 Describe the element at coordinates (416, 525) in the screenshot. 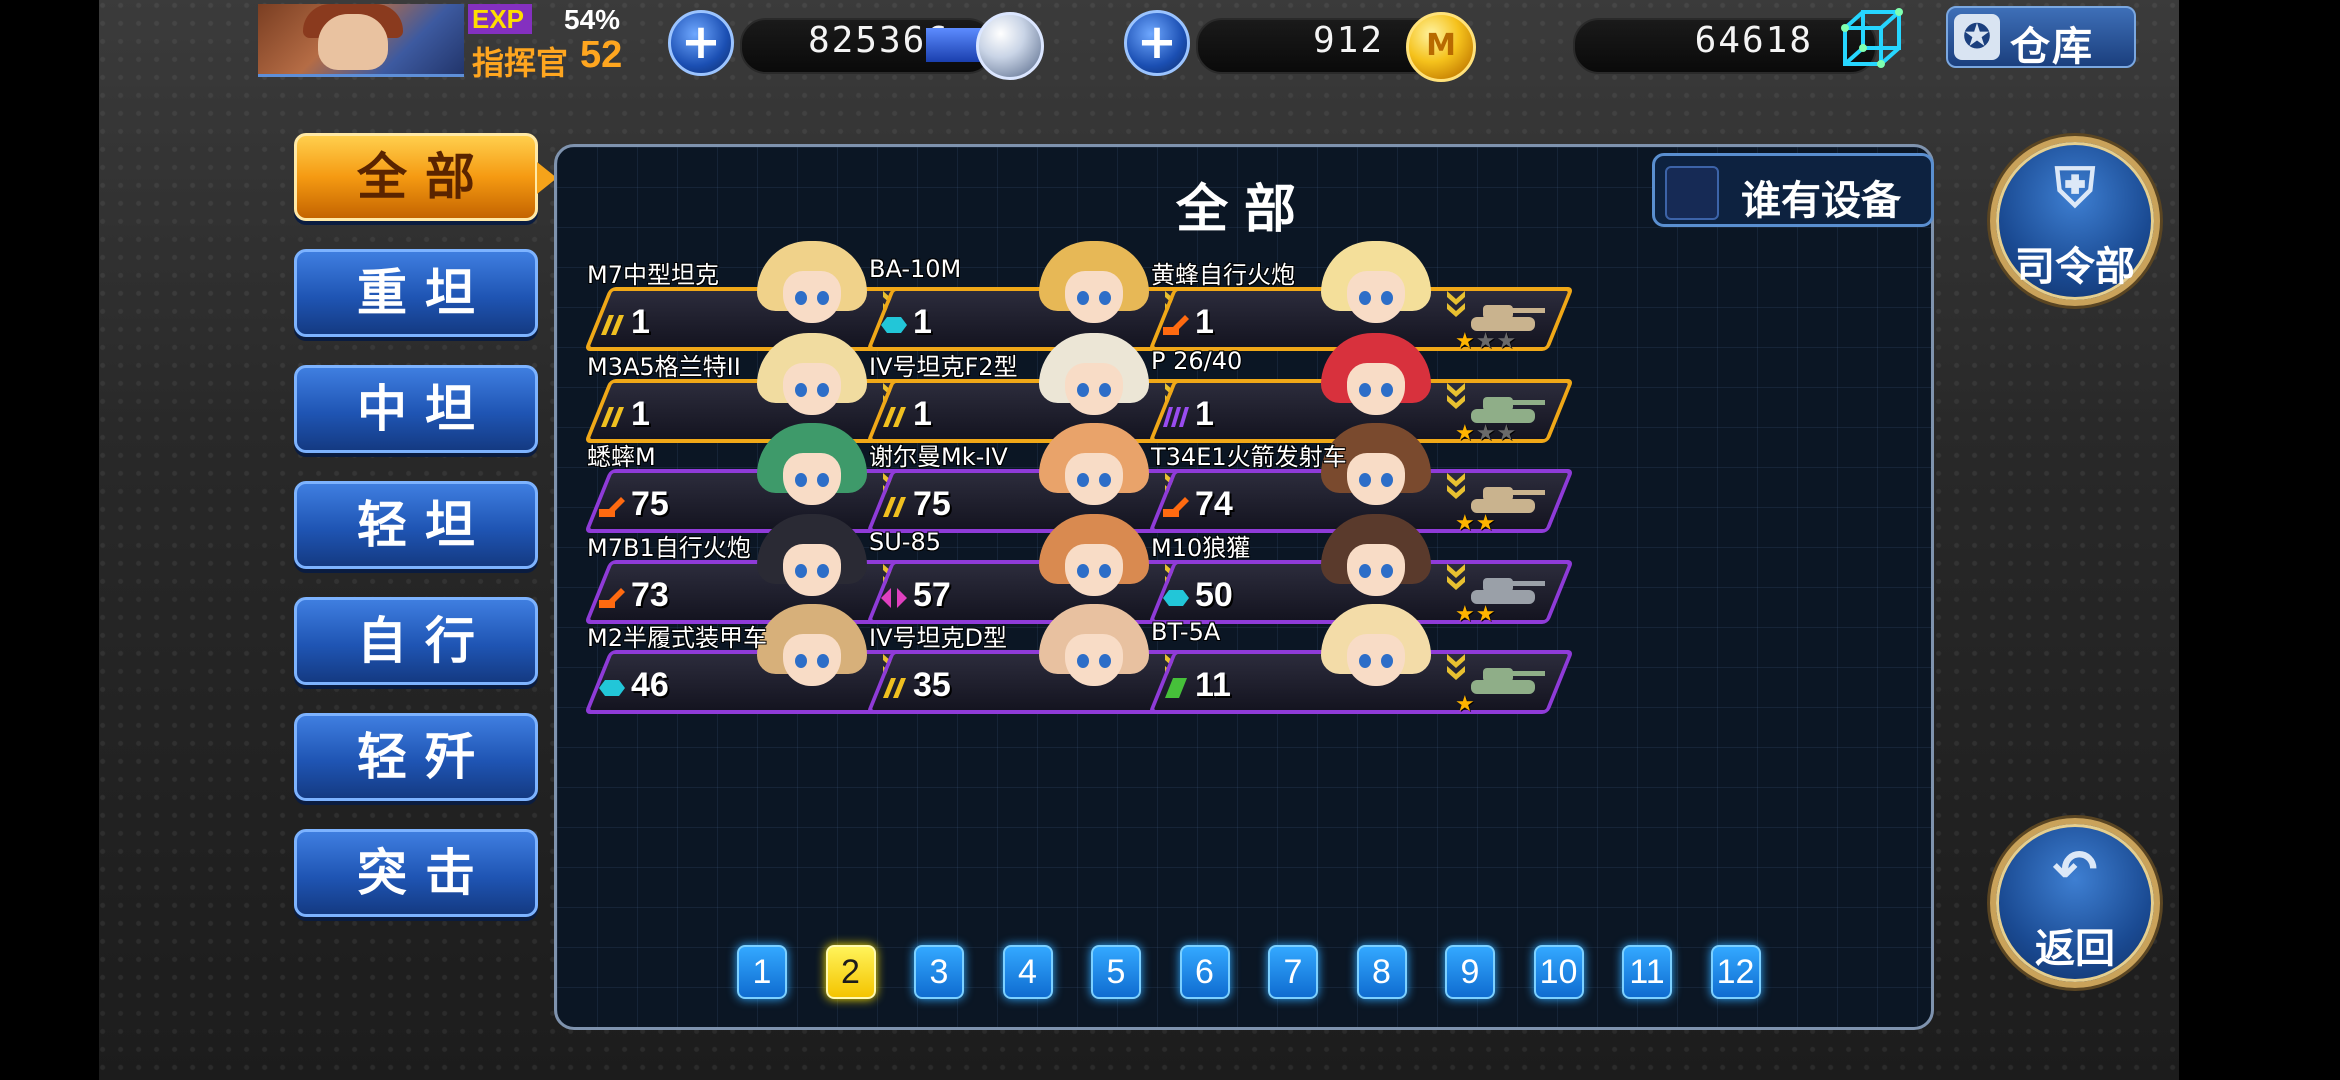

I see `category-tab: 轻坦` at that location.